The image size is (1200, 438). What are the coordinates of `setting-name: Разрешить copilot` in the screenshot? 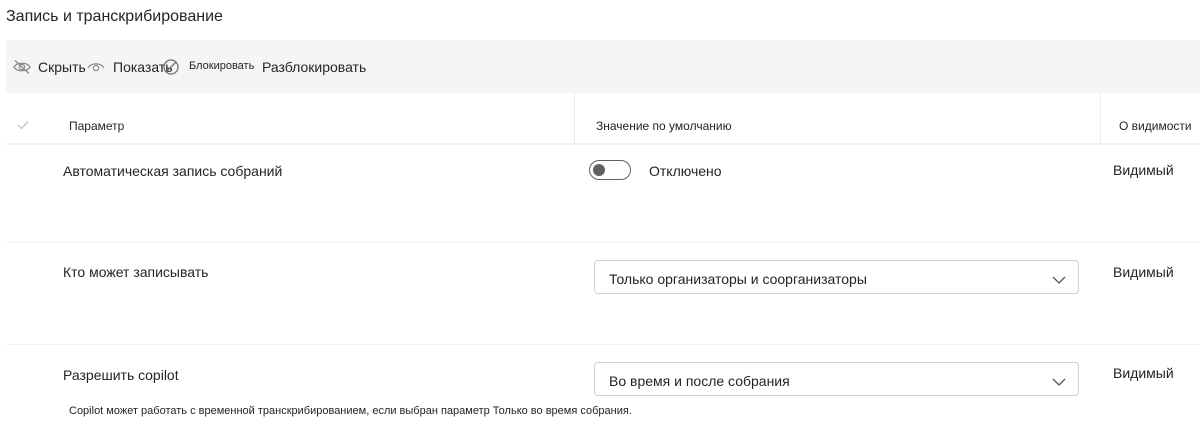 It's located at (121, 375).